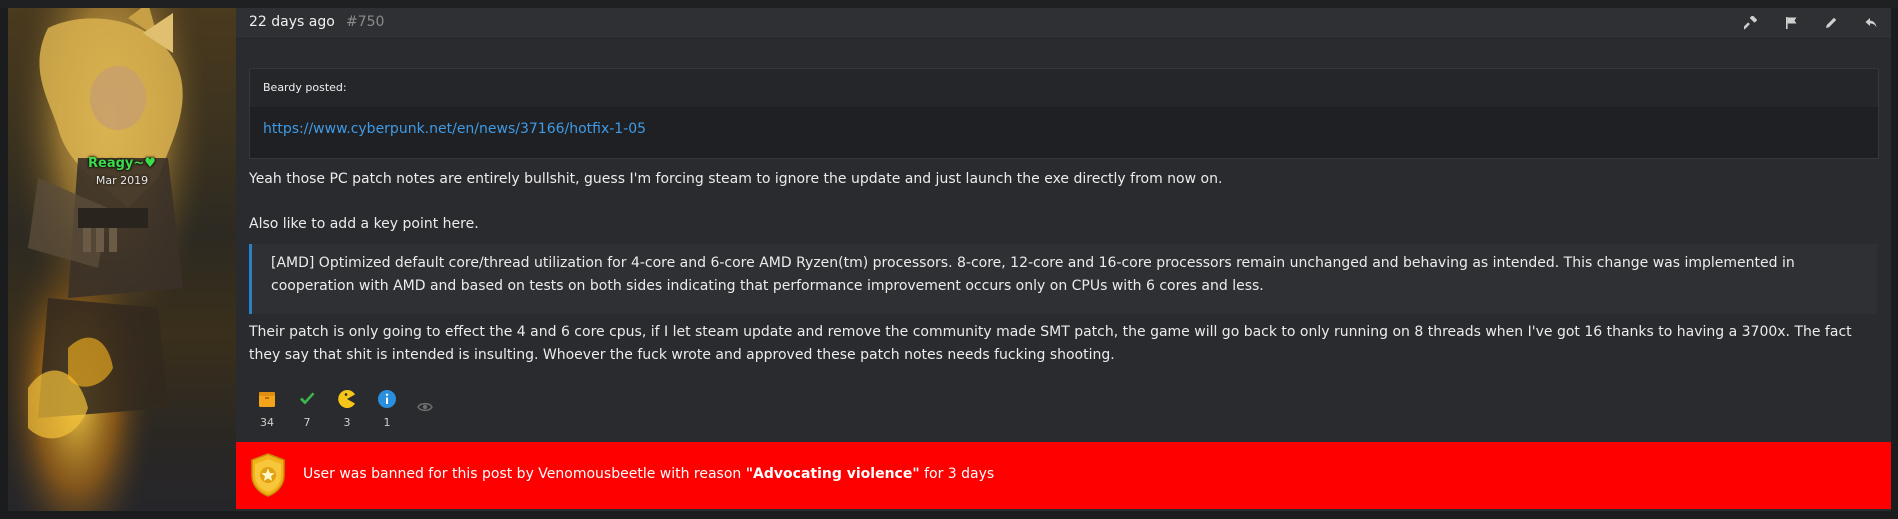  I want to click on pacman-icon, so click(347, 399).